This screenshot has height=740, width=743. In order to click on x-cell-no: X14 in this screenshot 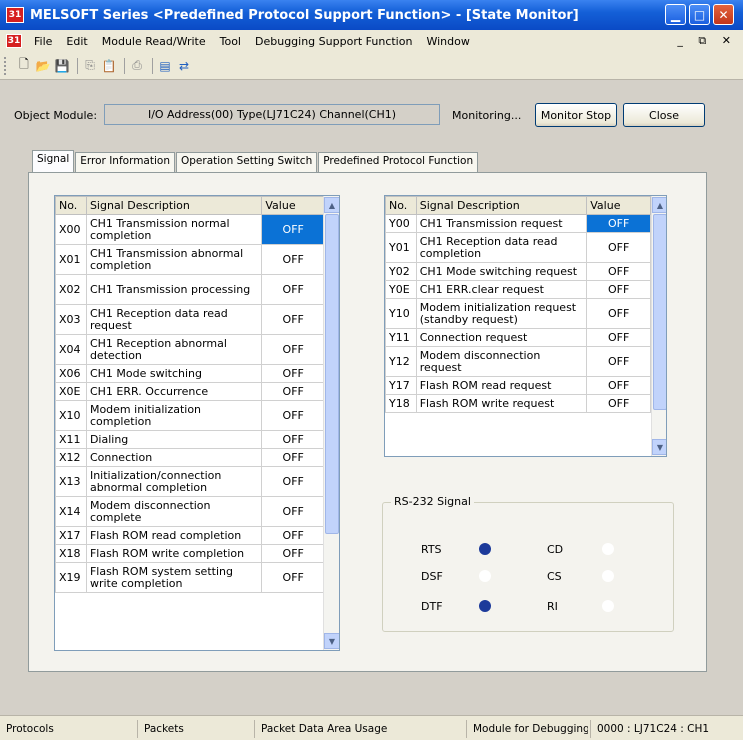, I will do `click(71, 511)`.